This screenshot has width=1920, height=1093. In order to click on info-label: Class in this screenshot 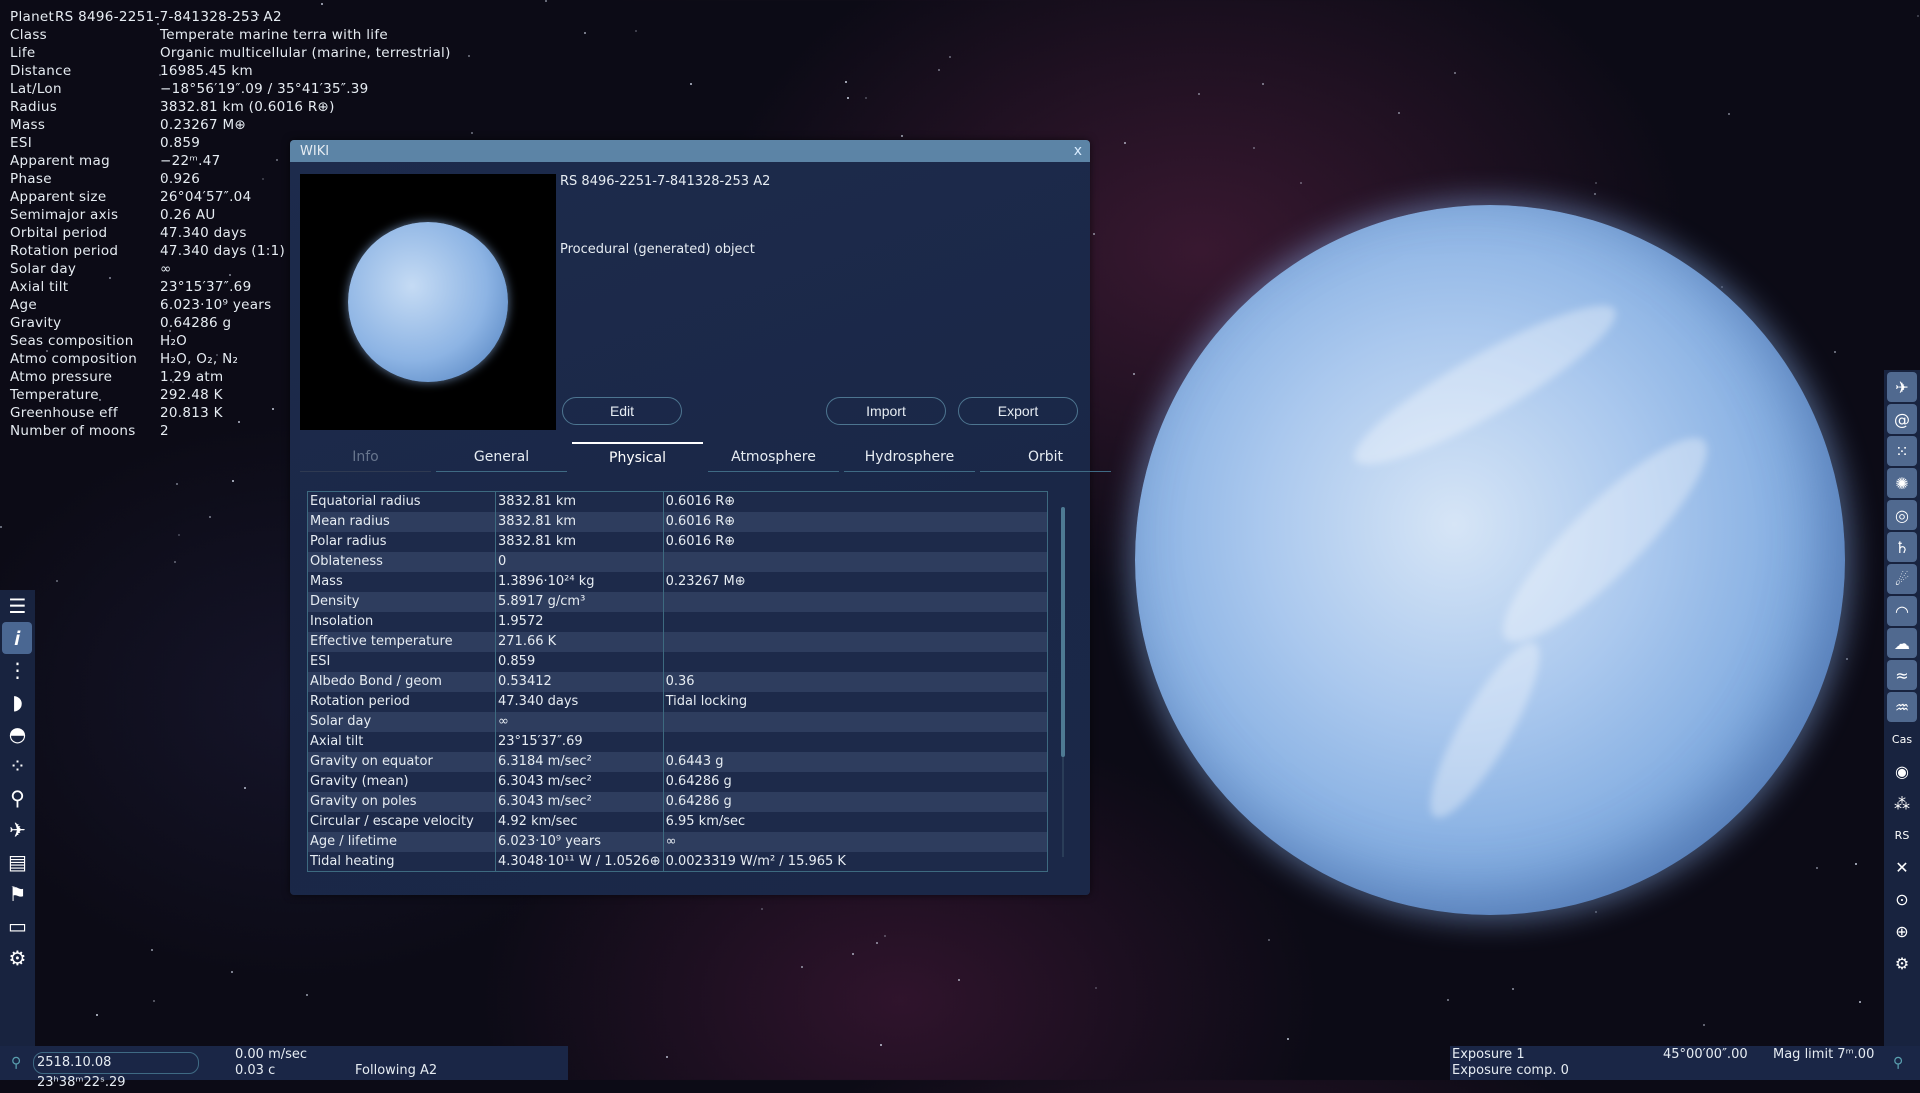, I will do `click(29, 35)`.